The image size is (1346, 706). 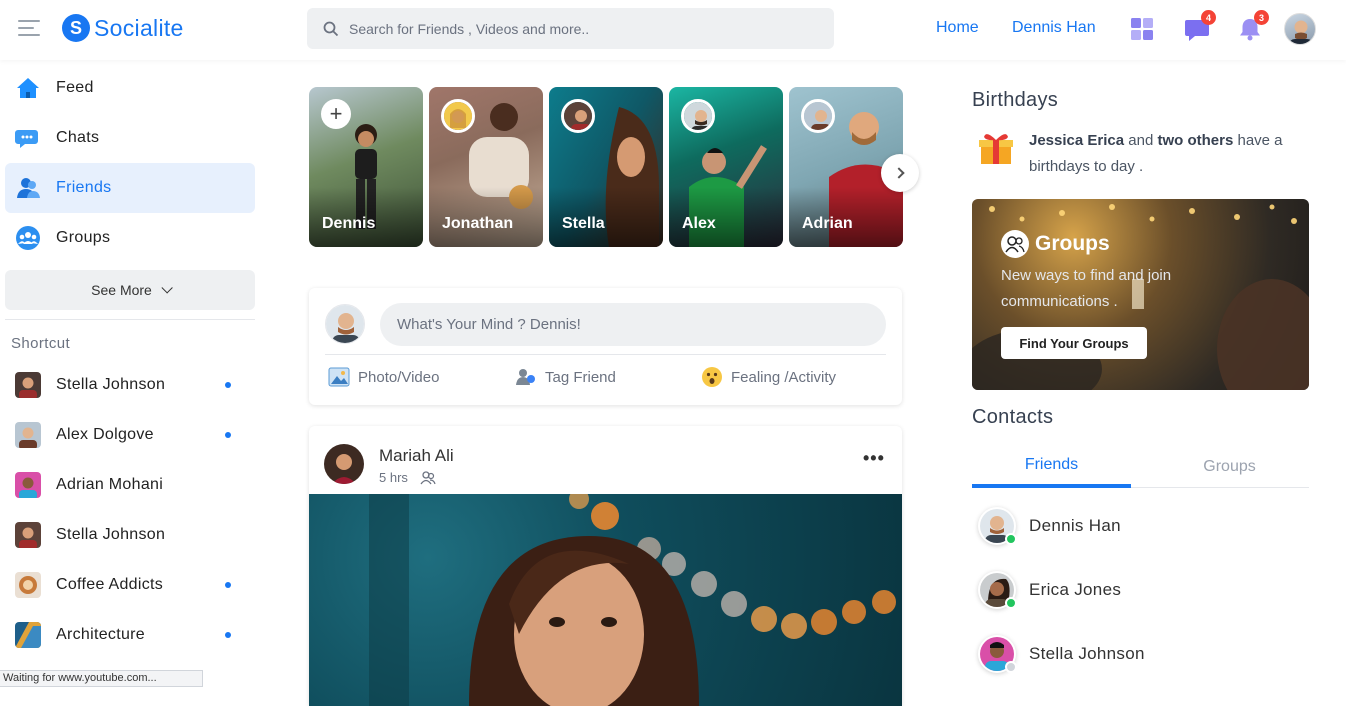 What do you see at coordinates (957, 28) in the screenshot?
I see `home-link: Home` at bounding box center [957, 28].